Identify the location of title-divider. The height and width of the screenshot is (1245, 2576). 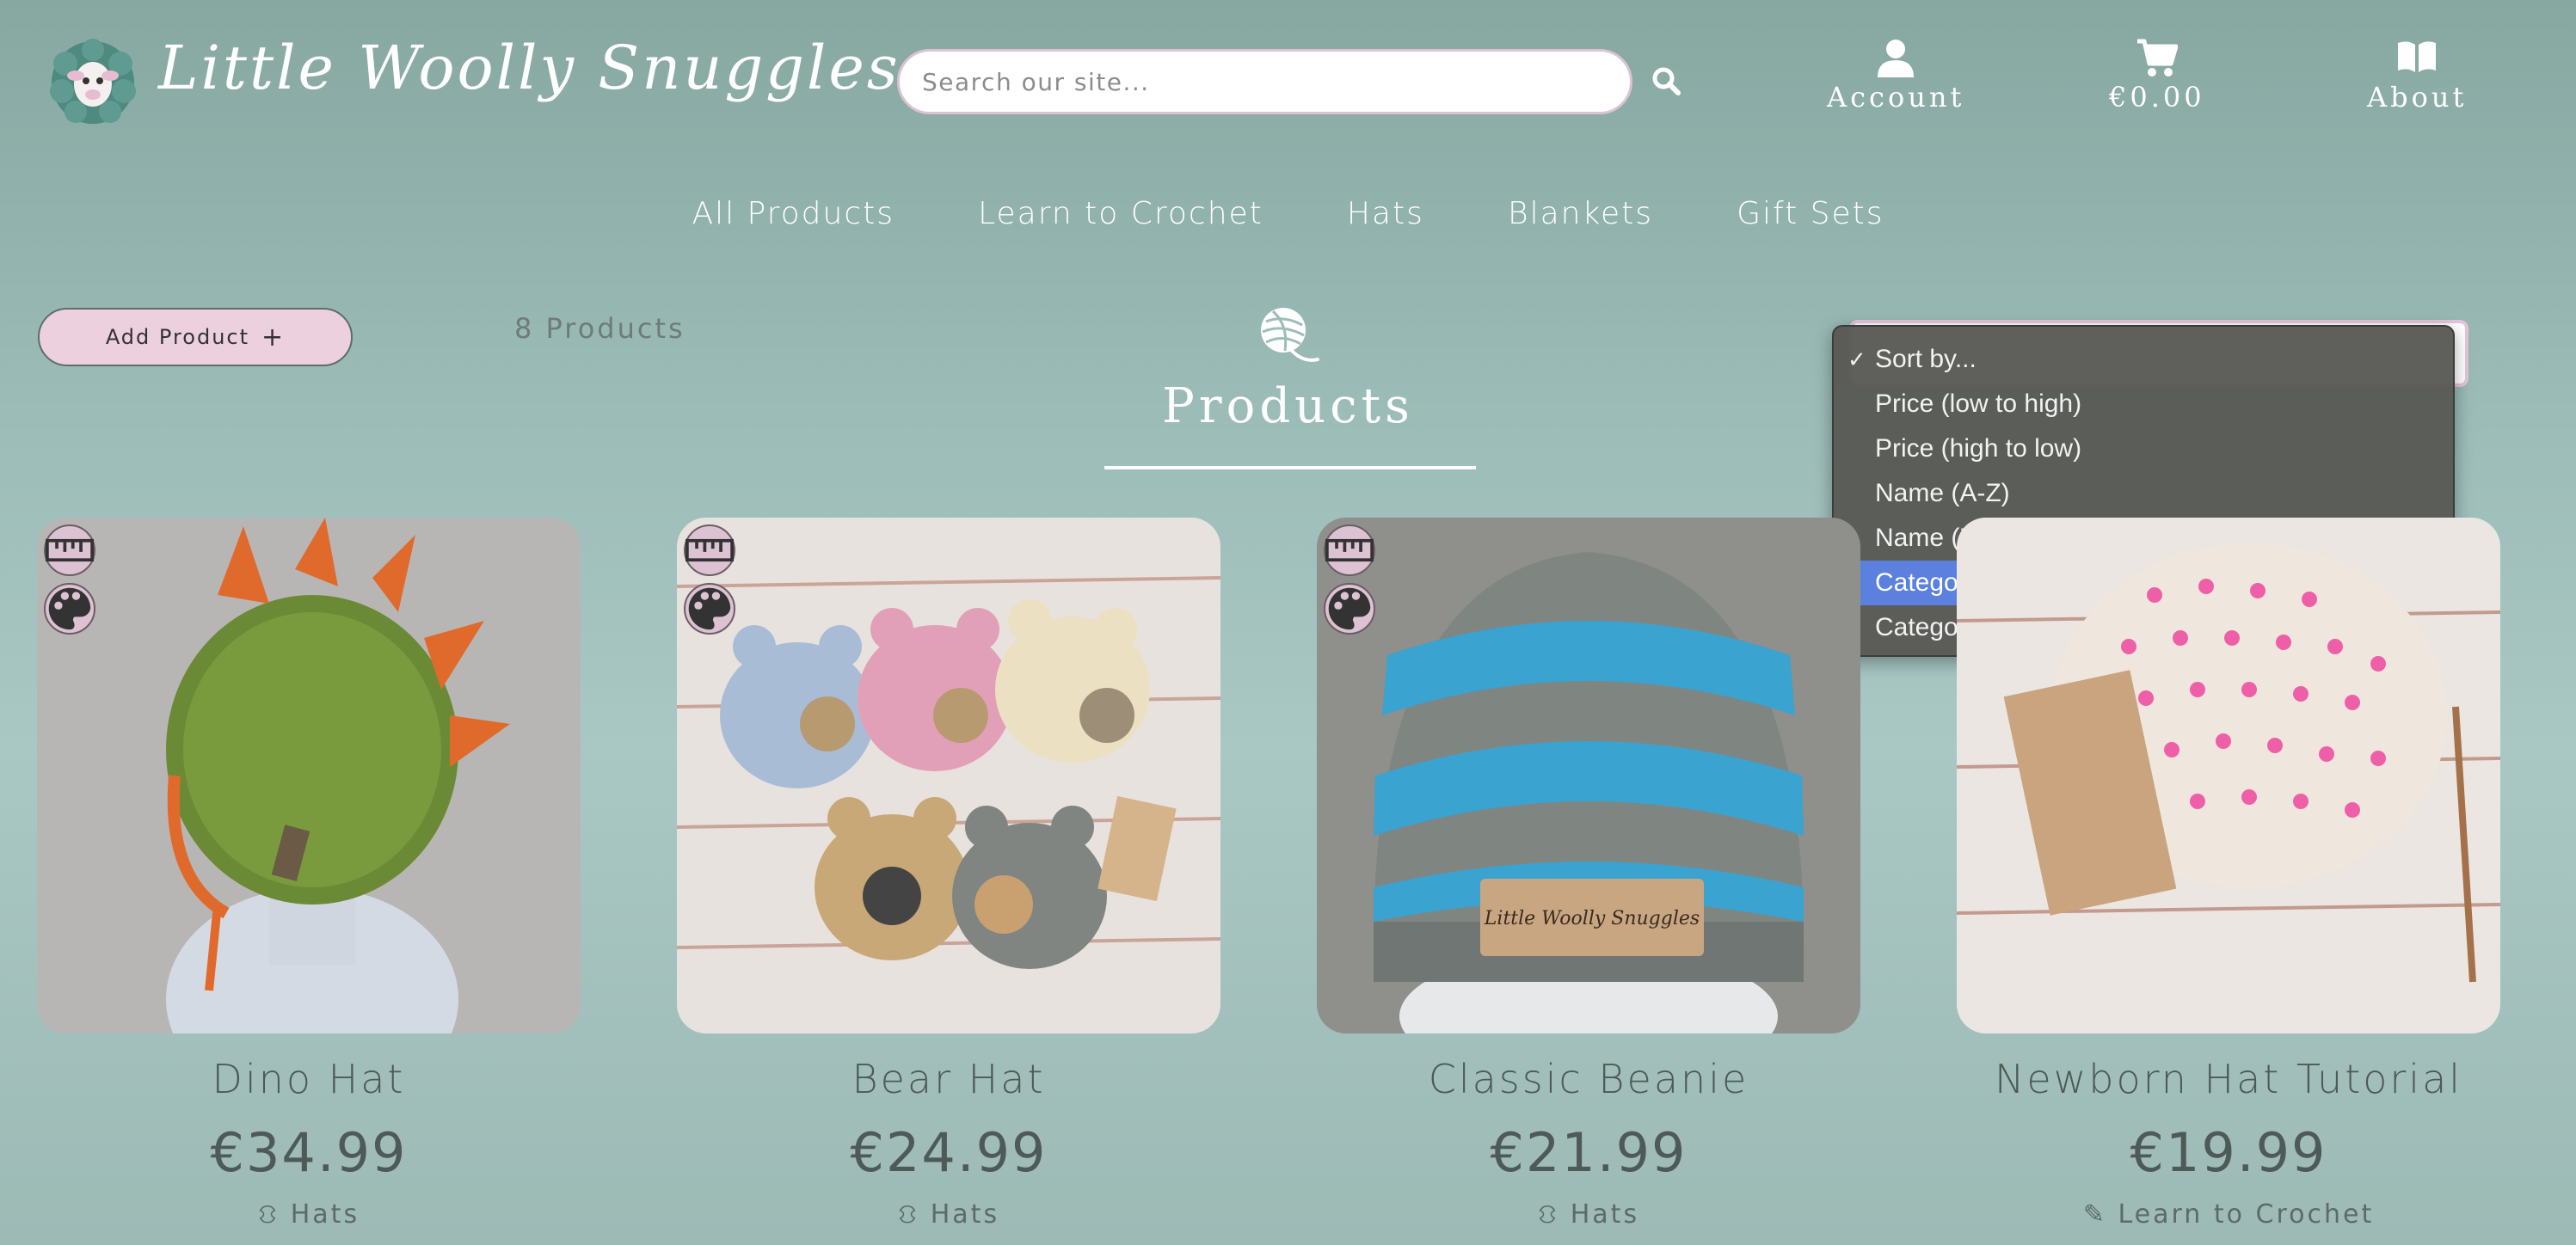
(1290, 467).